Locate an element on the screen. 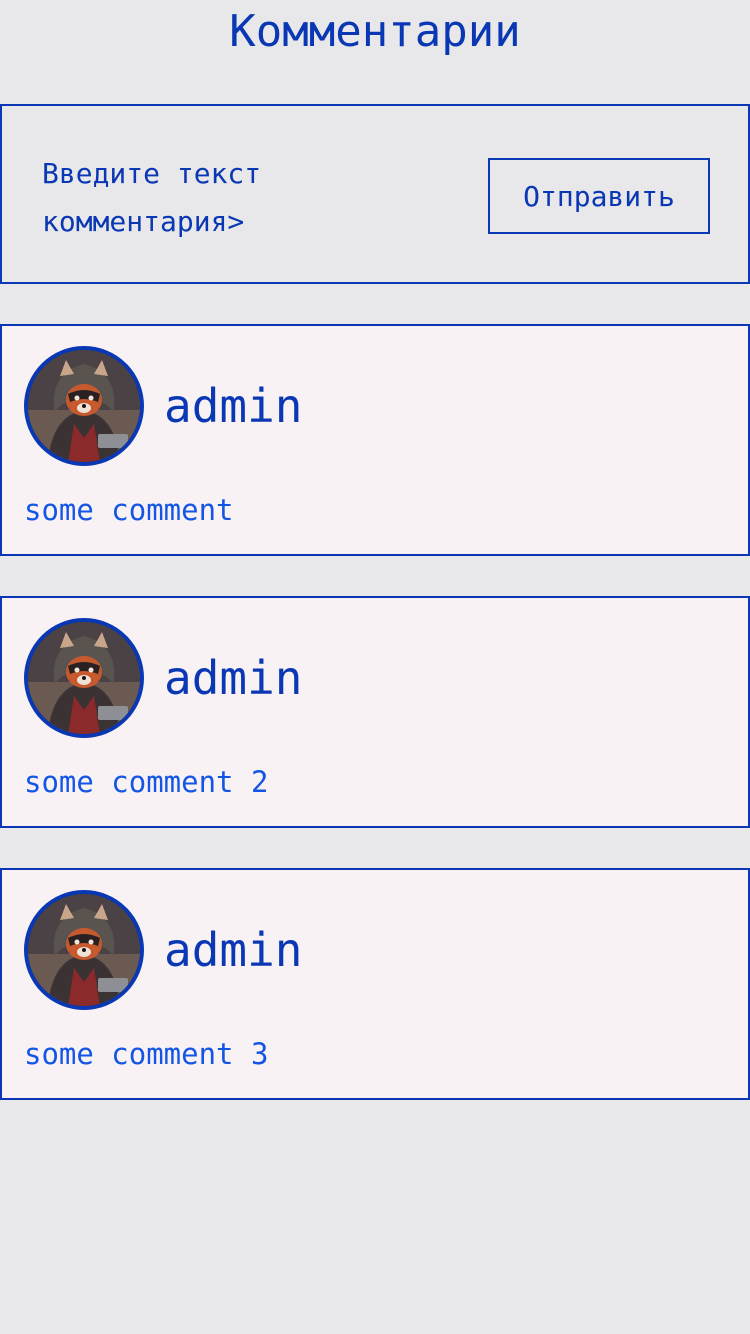 This screenshot has height=1334, width=750. page-title: Комментарии is located at coordinates (375, 31).